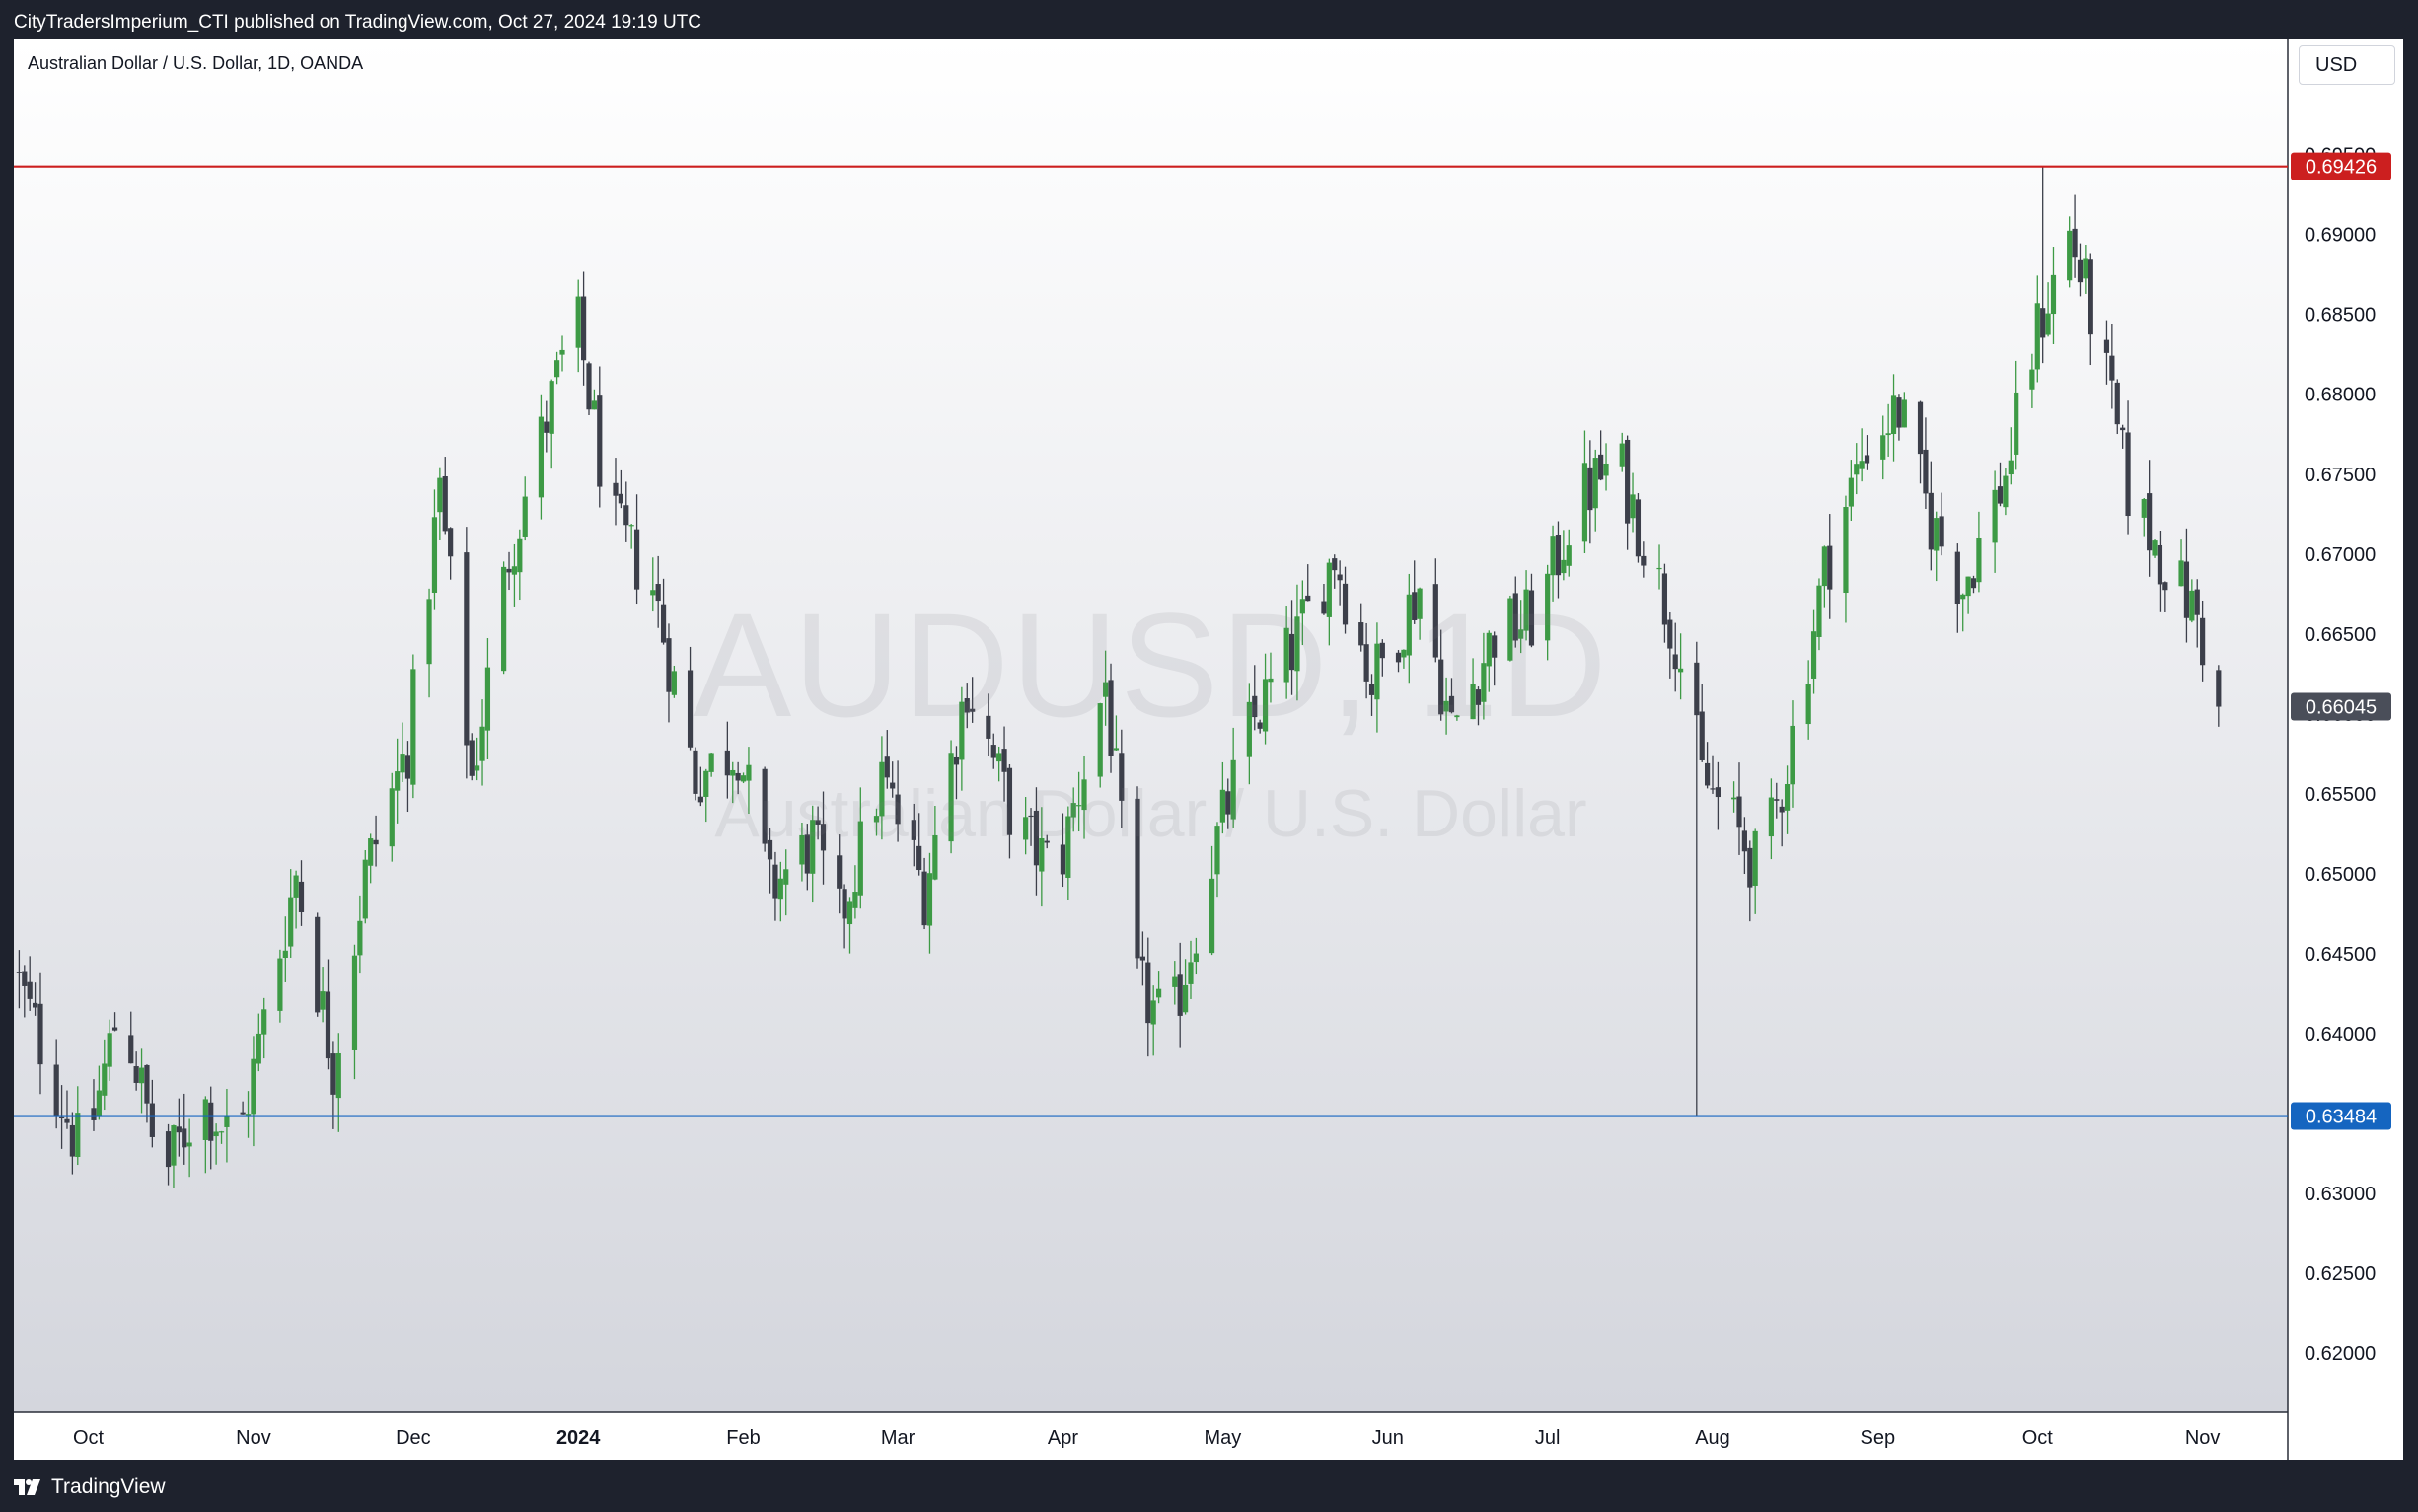  I want to click on time-tick-label: Jun, so click(1388, 1438).